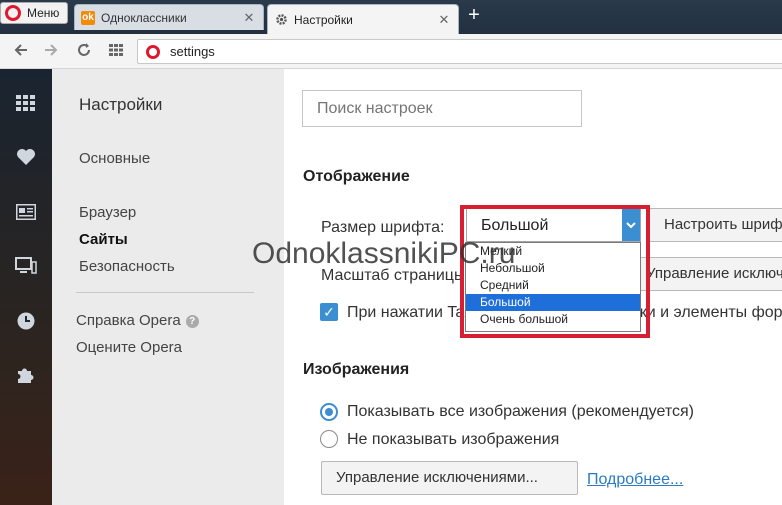  I want to click on back-arrow-icon, so click(21, 51).